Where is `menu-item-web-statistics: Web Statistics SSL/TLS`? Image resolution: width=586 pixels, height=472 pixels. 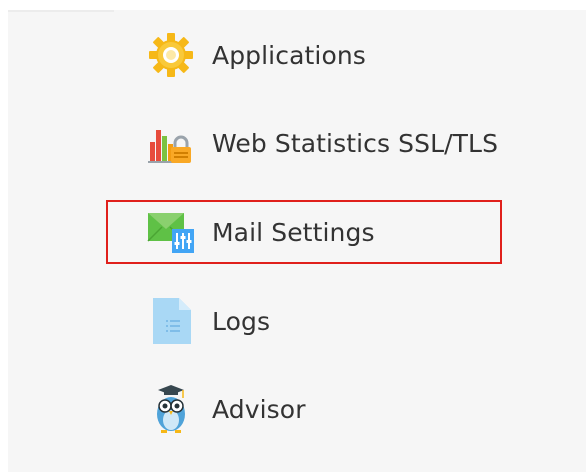
menu-item-web-statistics: Web Statistics SSL/TLS is located at coordinates (322, 143).